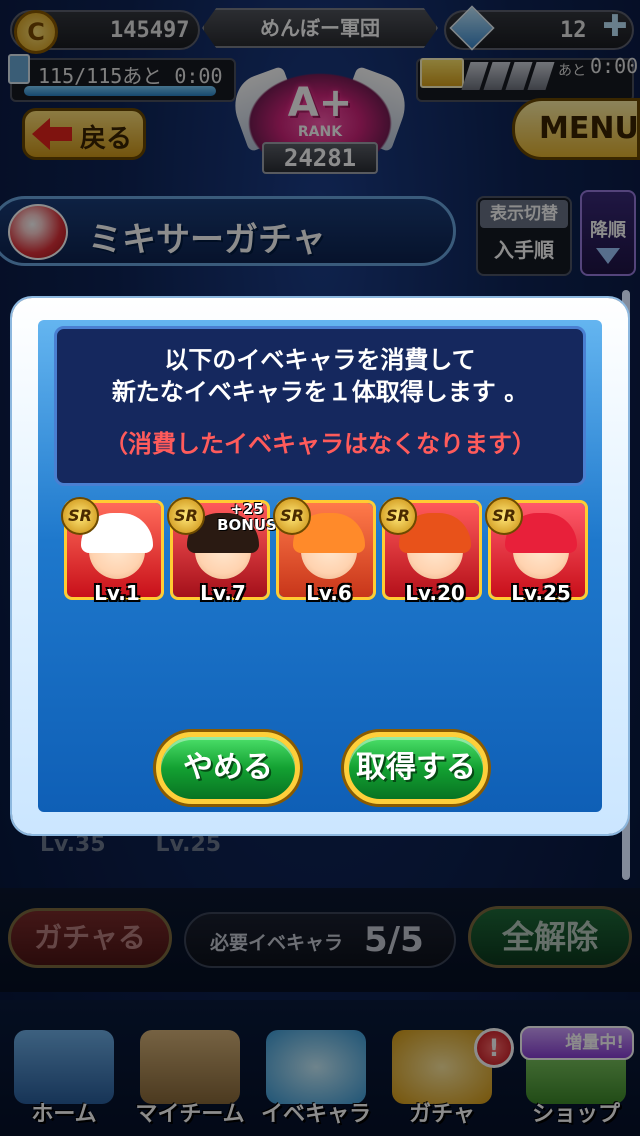 The width and height of the screenshot is (640, 1136). What do you see at coordinates (228, 768) in the screenshot?
I see `cancel-button: やめる` at bounding box center [228, 768].